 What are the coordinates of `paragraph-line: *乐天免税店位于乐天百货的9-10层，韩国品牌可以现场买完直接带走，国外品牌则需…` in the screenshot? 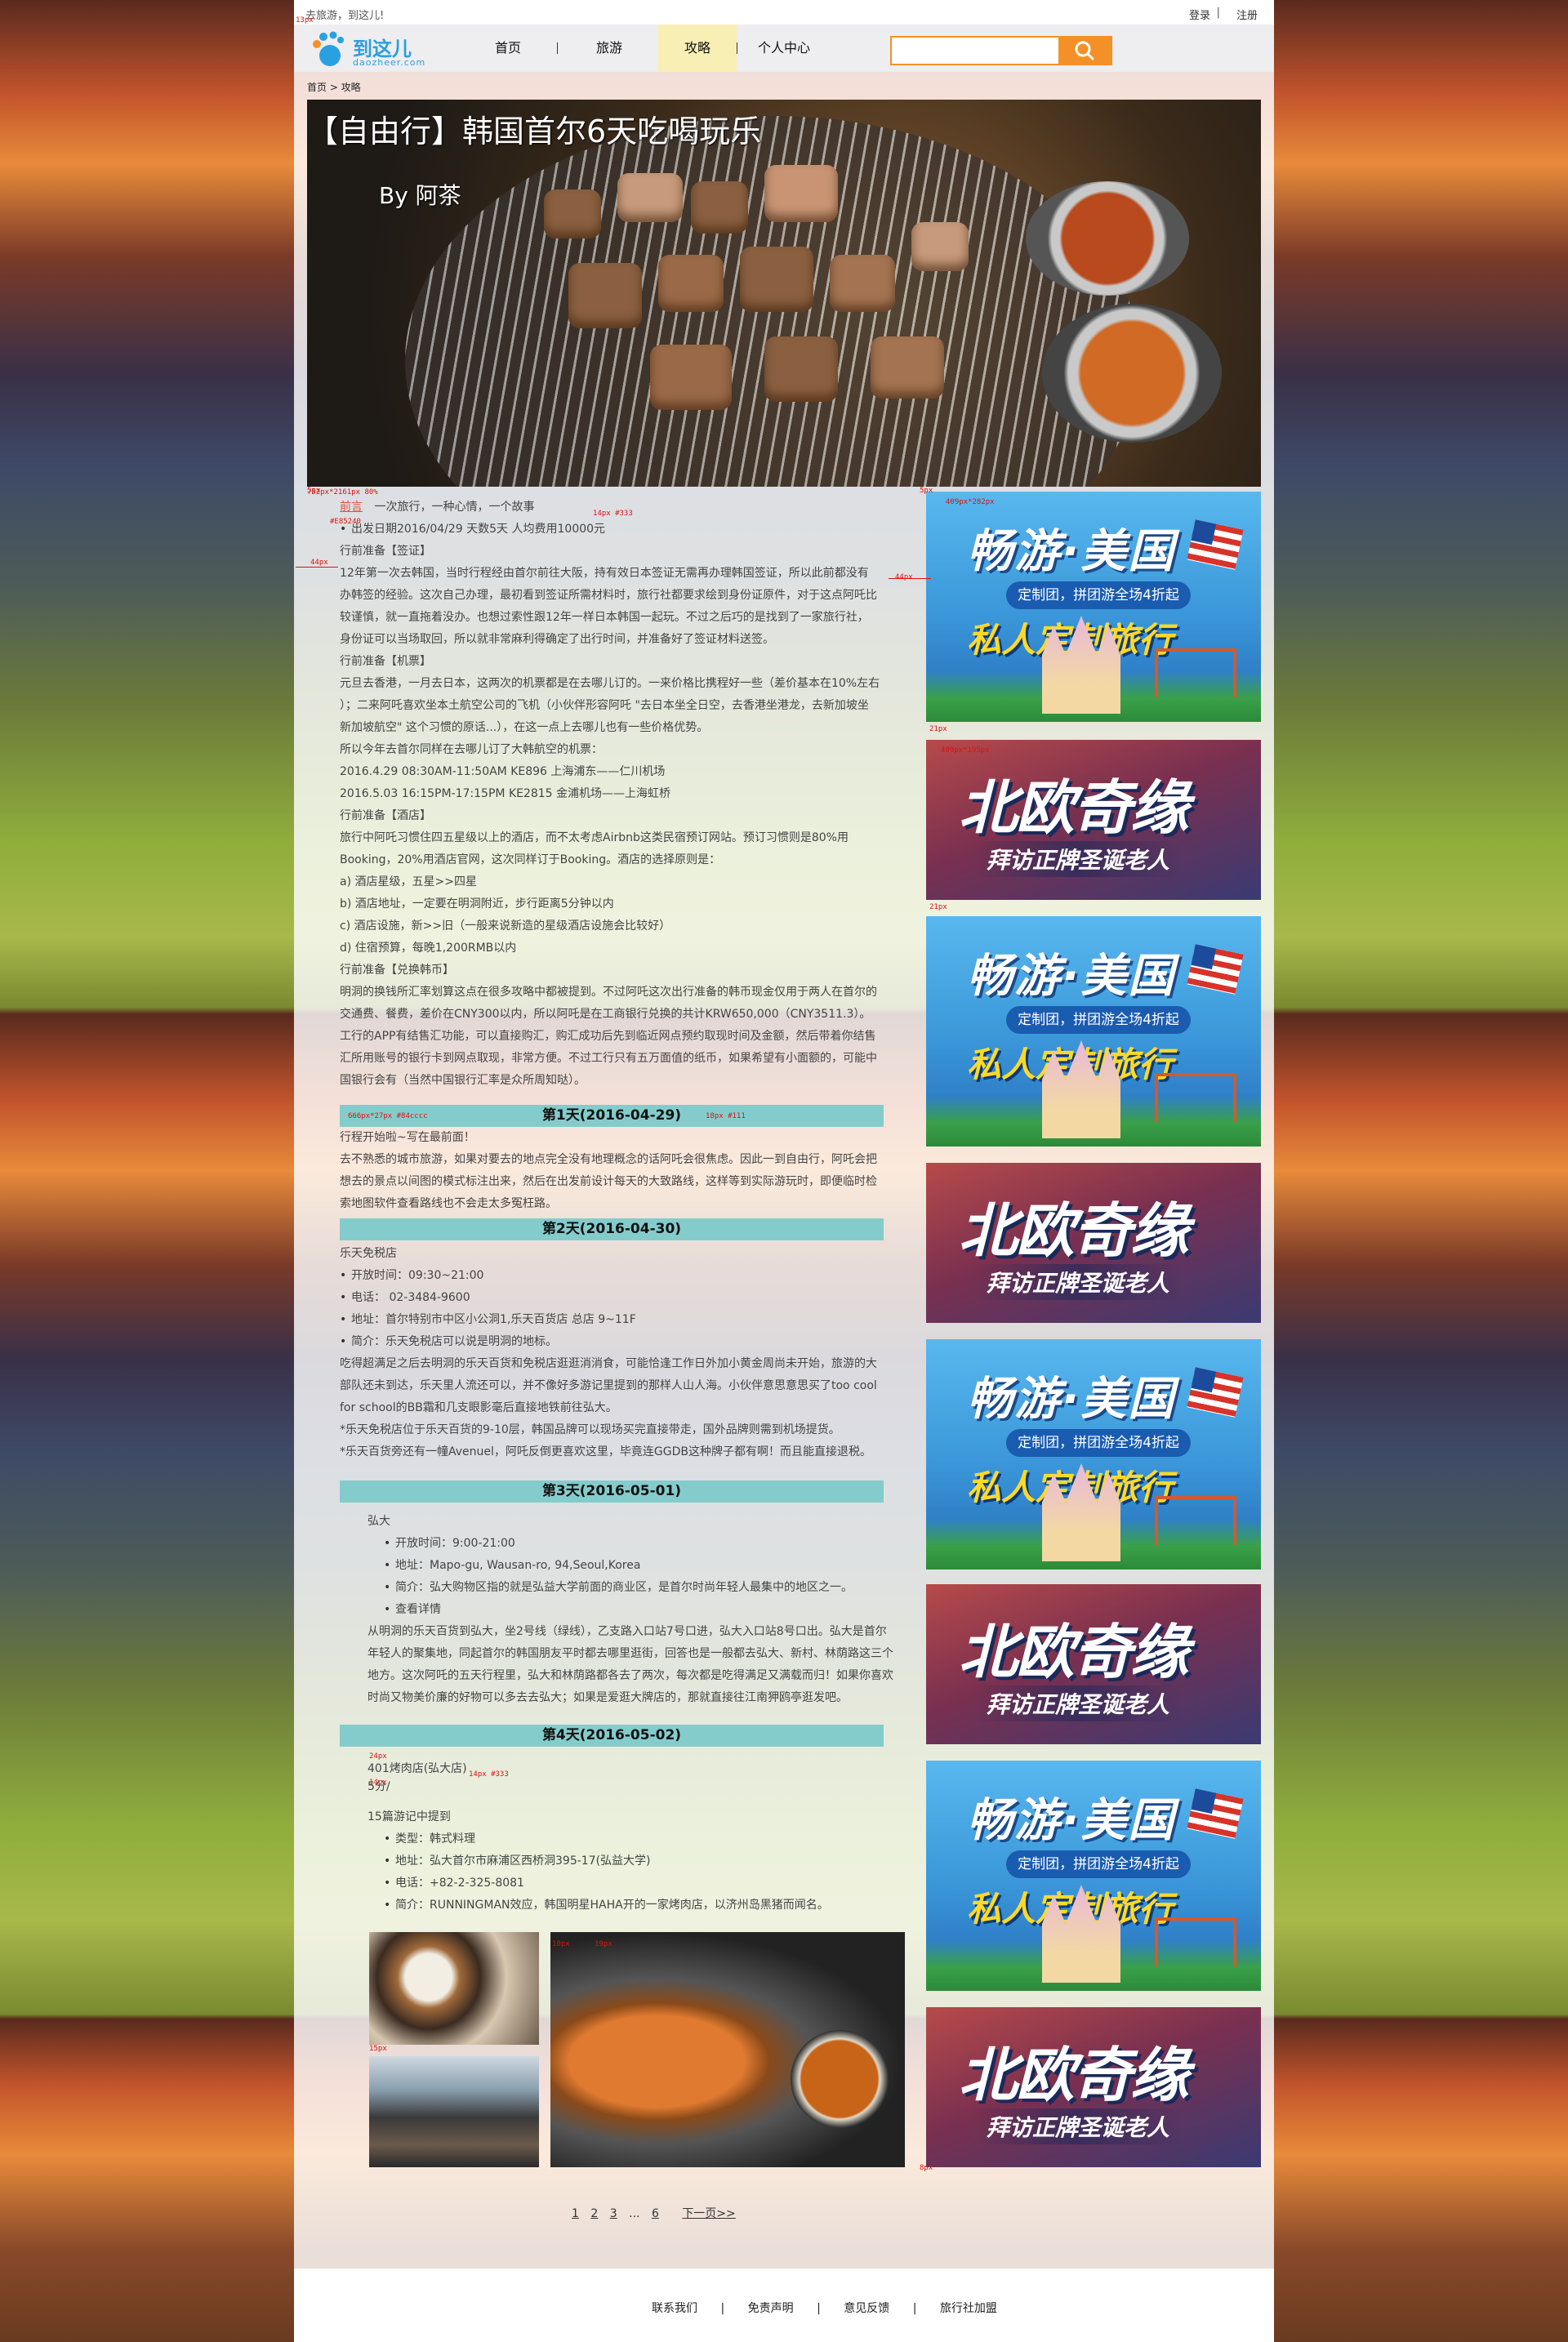 It's located at (590, 1429).